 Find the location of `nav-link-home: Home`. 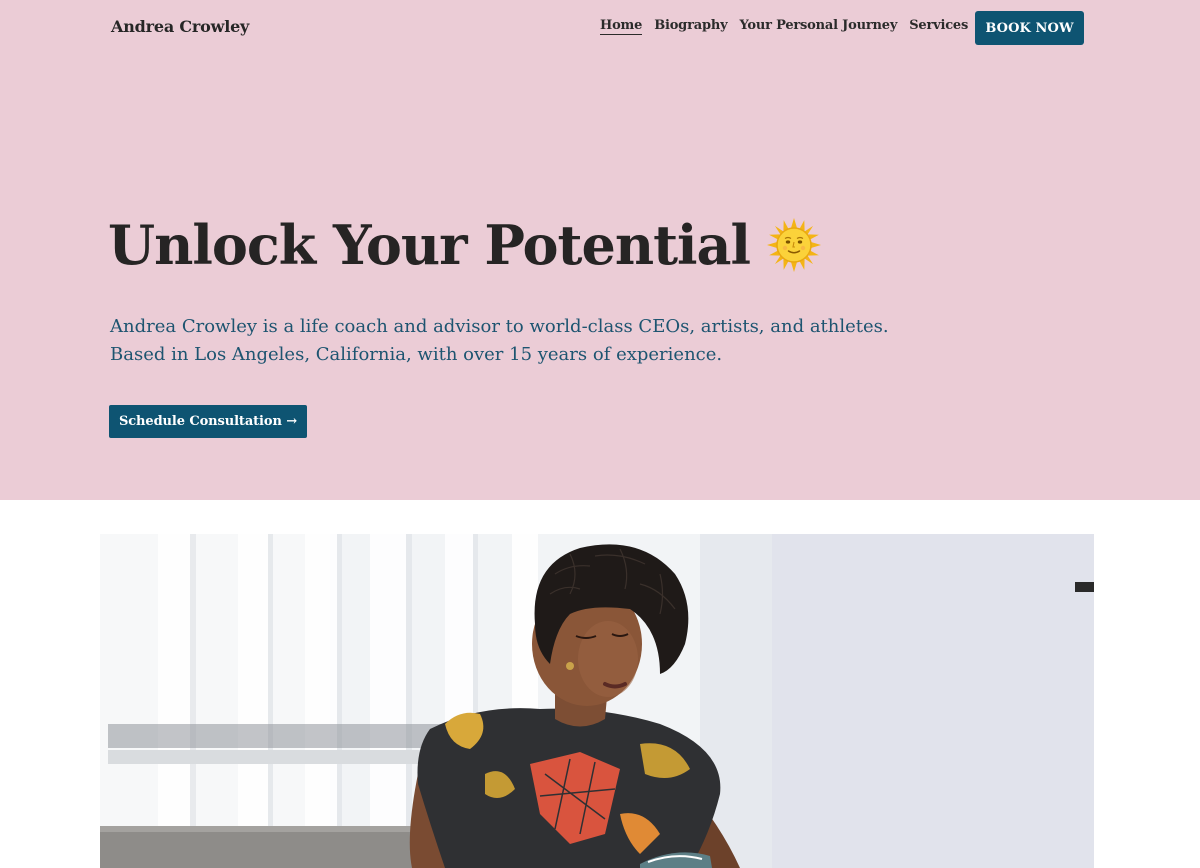

nav-link-home: Home is located at coordinates (621, 26).